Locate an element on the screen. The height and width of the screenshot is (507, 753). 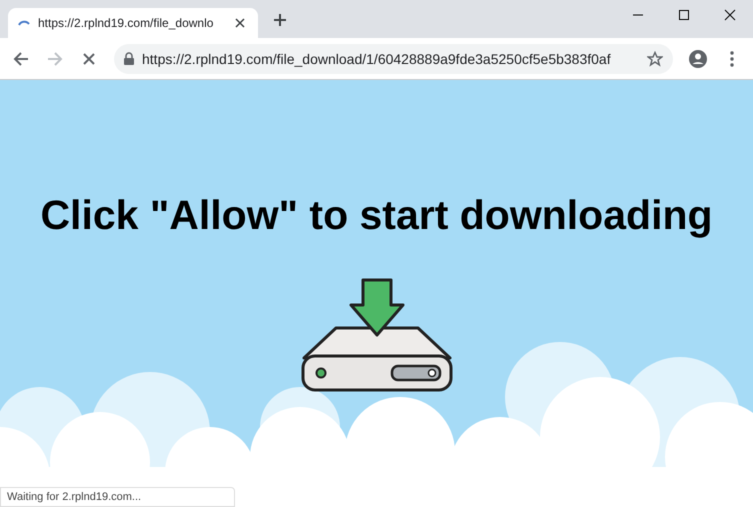
maximize-icon is located at coordinates (684, 15).